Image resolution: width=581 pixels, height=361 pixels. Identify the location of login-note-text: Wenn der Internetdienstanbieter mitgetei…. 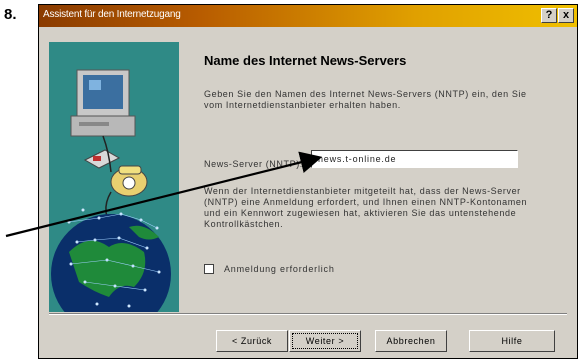
(366, 207).